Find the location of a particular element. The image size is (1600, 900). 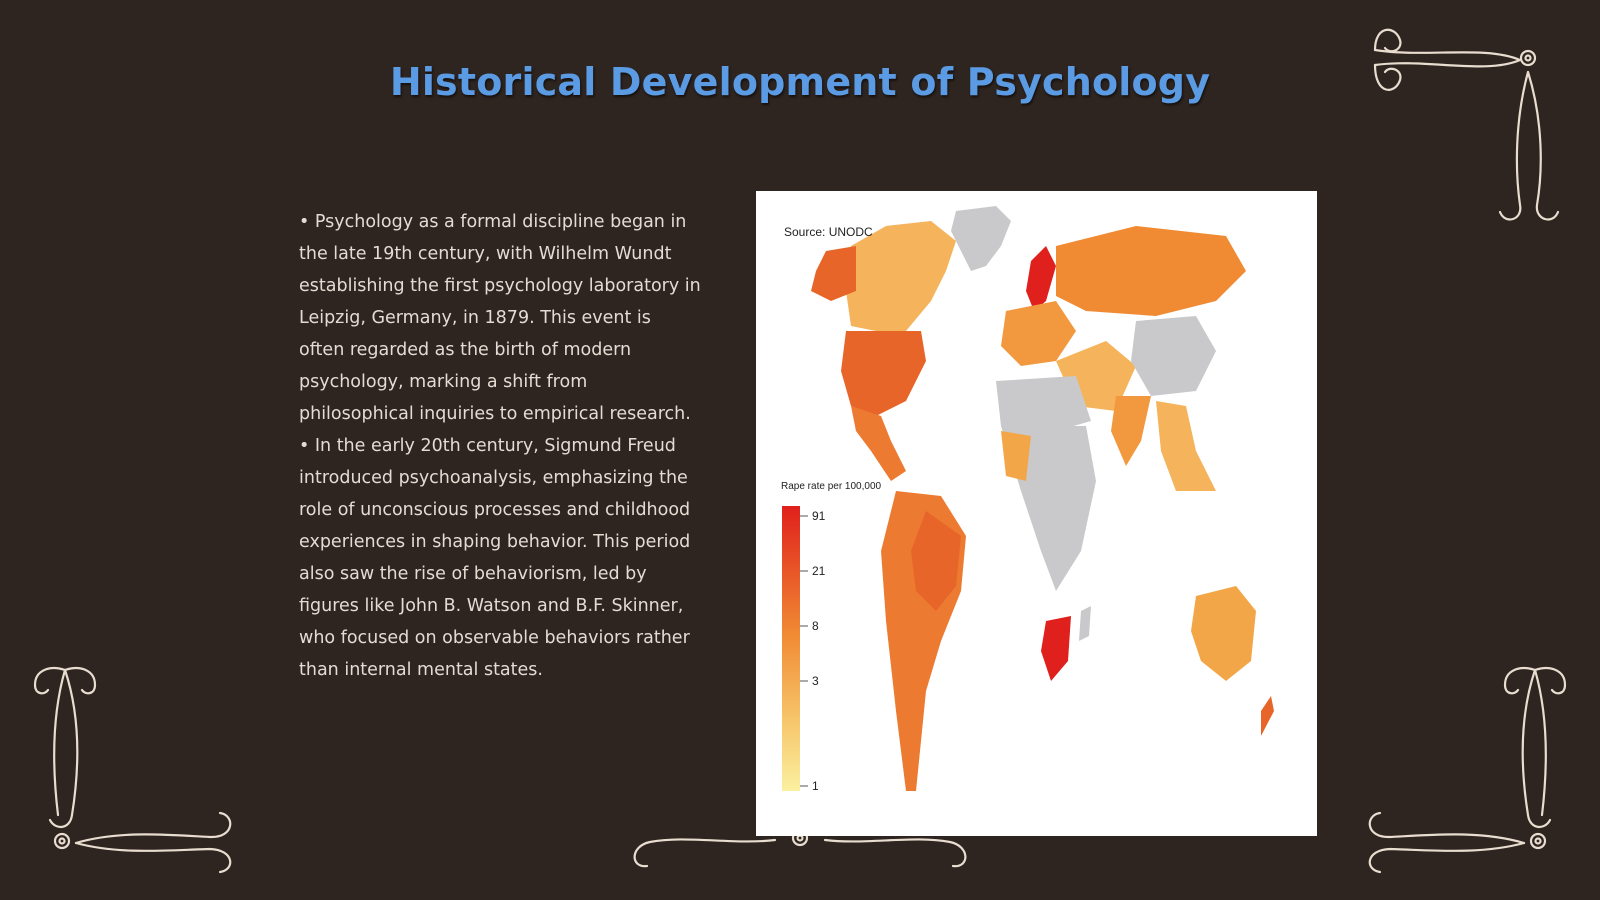

slide-title: Historical Development of Psychology is located at coordinates (800, 82).